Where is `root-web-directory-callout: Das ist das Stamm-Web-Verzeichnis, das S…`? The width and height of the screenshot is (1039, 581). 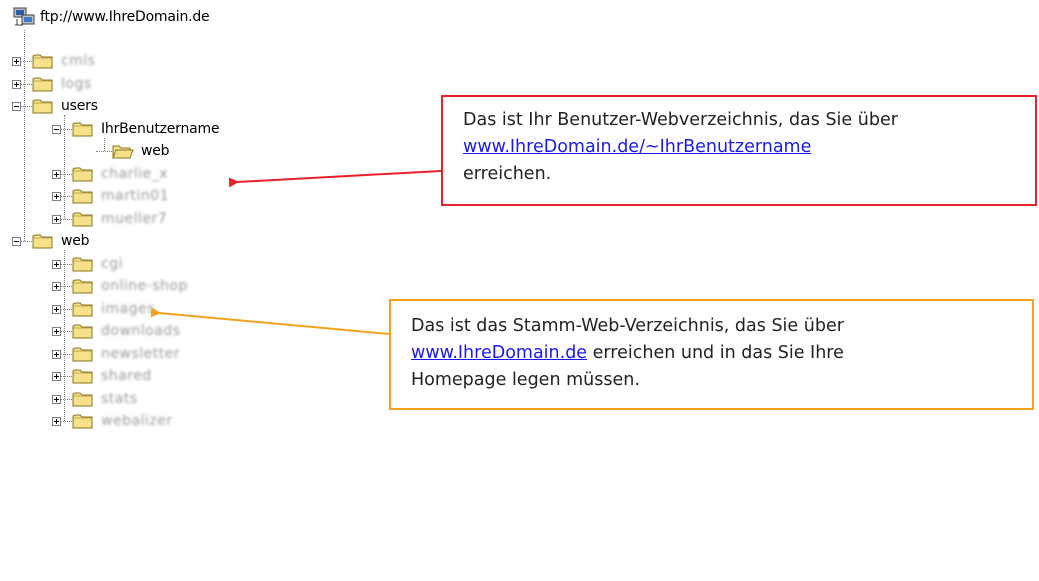 root-web-directory-callout: Das ist das Stamm-Web-Verzeichnis, das S… is located at coordinates (711, 354).